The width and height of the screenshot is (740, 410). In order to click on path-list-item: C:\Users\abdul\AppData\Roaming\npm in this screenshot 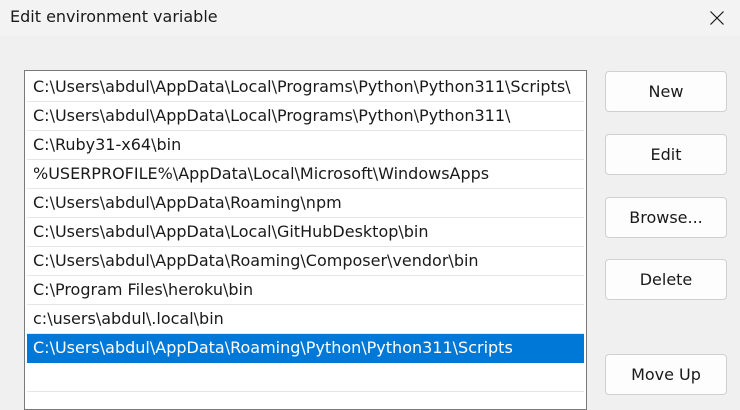, I will do `click(305, 203)`.